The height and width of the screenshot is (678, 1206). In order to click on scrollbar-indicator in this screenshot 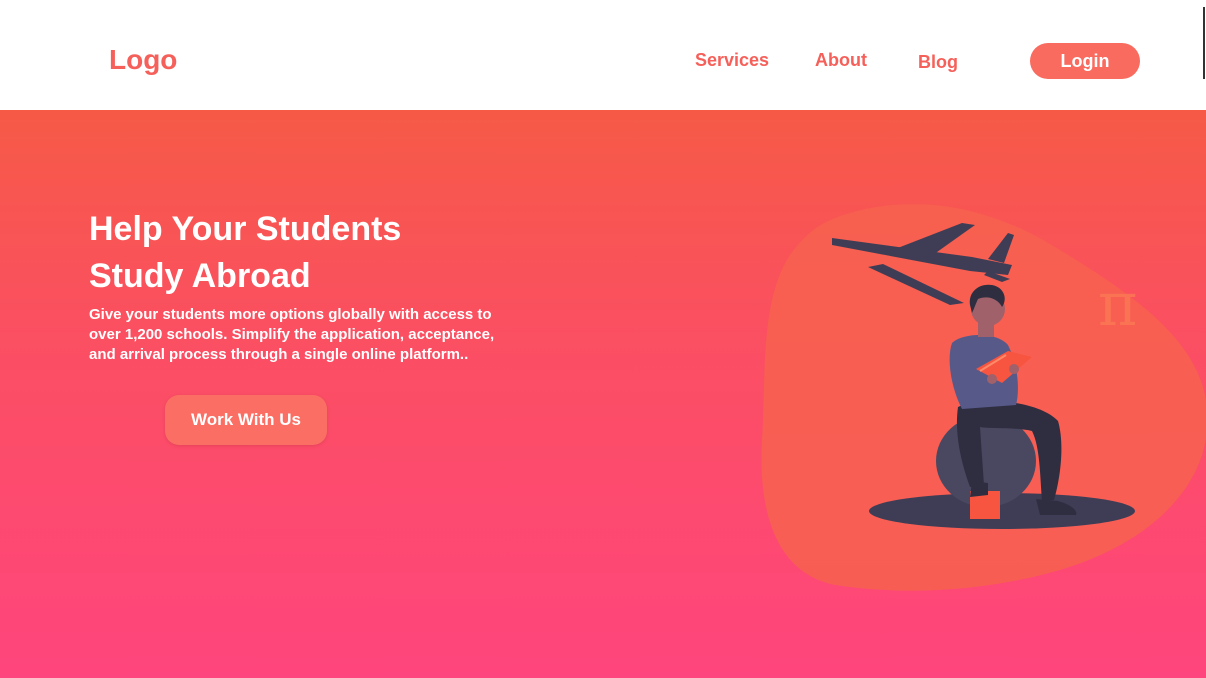, I will do `click(1204, 43)`.